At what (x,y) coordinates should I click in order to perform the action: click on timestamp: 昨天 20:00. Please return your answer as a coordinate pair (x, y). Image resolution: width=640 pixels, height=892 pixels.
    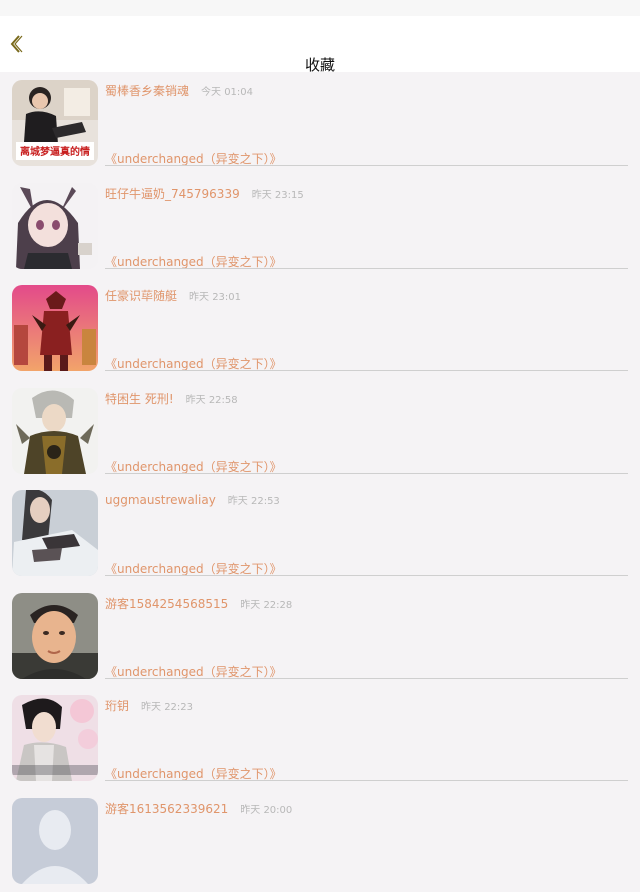
    Looking at the image, I should click on (266, 810).